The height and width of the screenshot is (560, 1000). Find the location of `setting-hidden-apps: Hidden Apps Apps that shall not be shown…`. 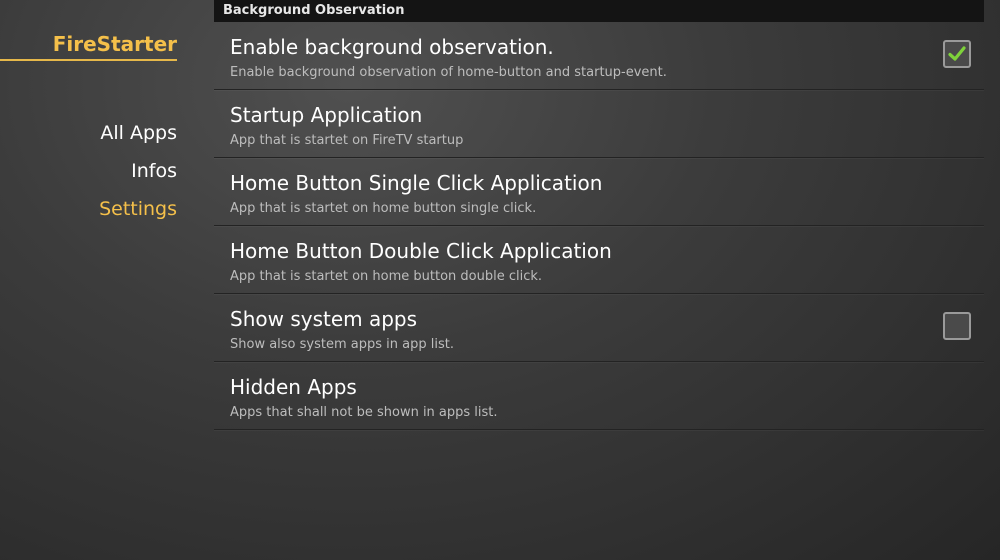

setting-hidden-apps: Hidden Apps Apps that shall not be shown… is located at coordinates (599, 396).